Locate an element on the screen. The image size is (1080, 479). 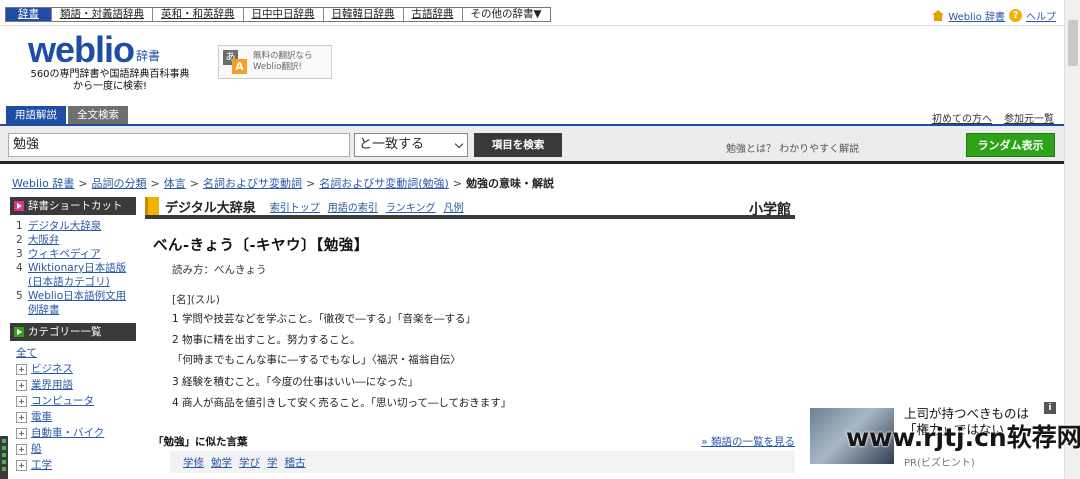
nav-item-other-dropdown: その他の辞書▼ is located at coordinates (506, 14).